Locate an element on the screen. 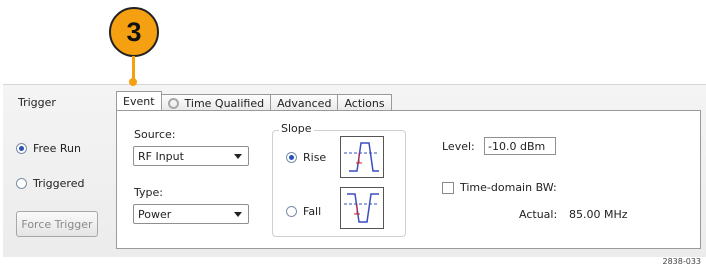 This screenshot has width=706, height=270. trigger-title: Trigger is located at coordinates (37, 102).